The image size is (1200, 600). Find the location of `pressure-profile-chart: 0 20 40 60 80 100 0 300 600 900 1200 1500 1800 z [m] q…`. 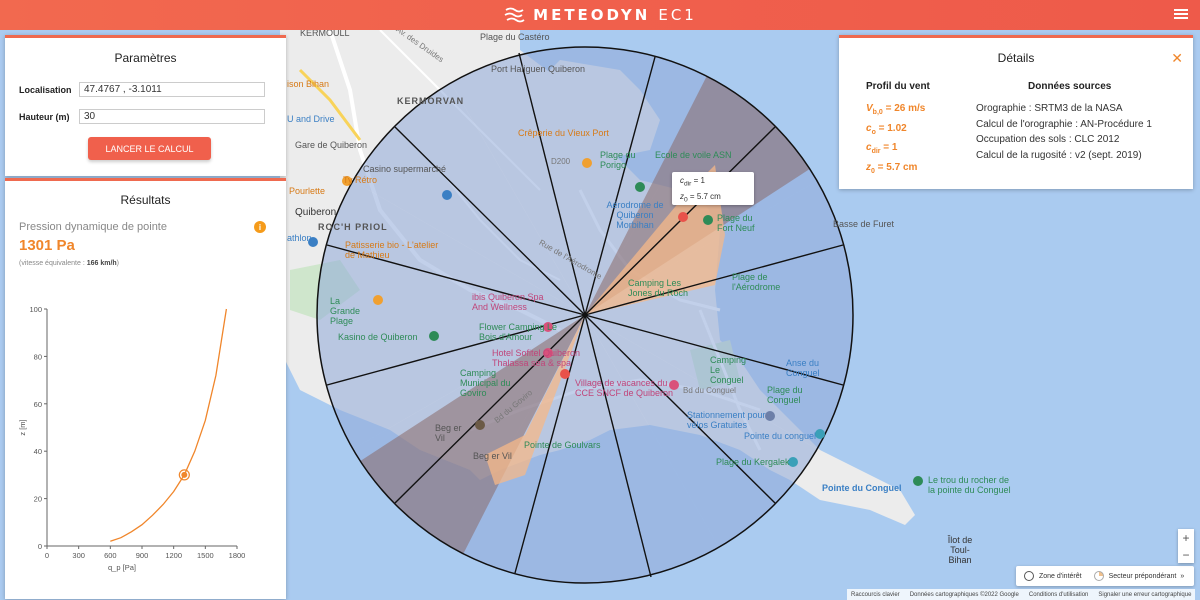

pressure-profile-chart: 0 20 40 60 80 100 0 300 600 900 1200 1500 1800 z [m] q… is located at coordinates (132, 438).